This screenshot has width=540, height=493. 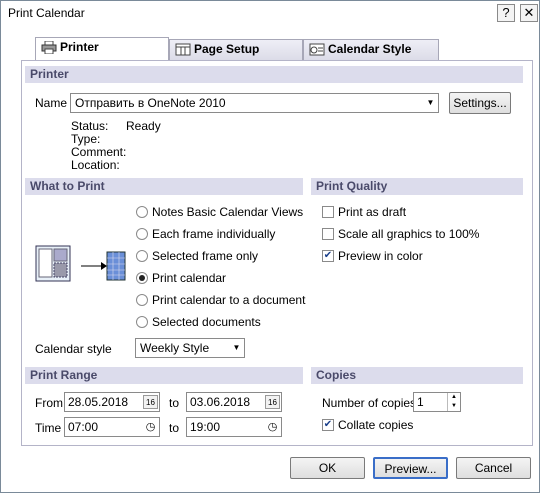 I want to click on collate-copies-checkbox: ✔, so click(x=328, y=425).